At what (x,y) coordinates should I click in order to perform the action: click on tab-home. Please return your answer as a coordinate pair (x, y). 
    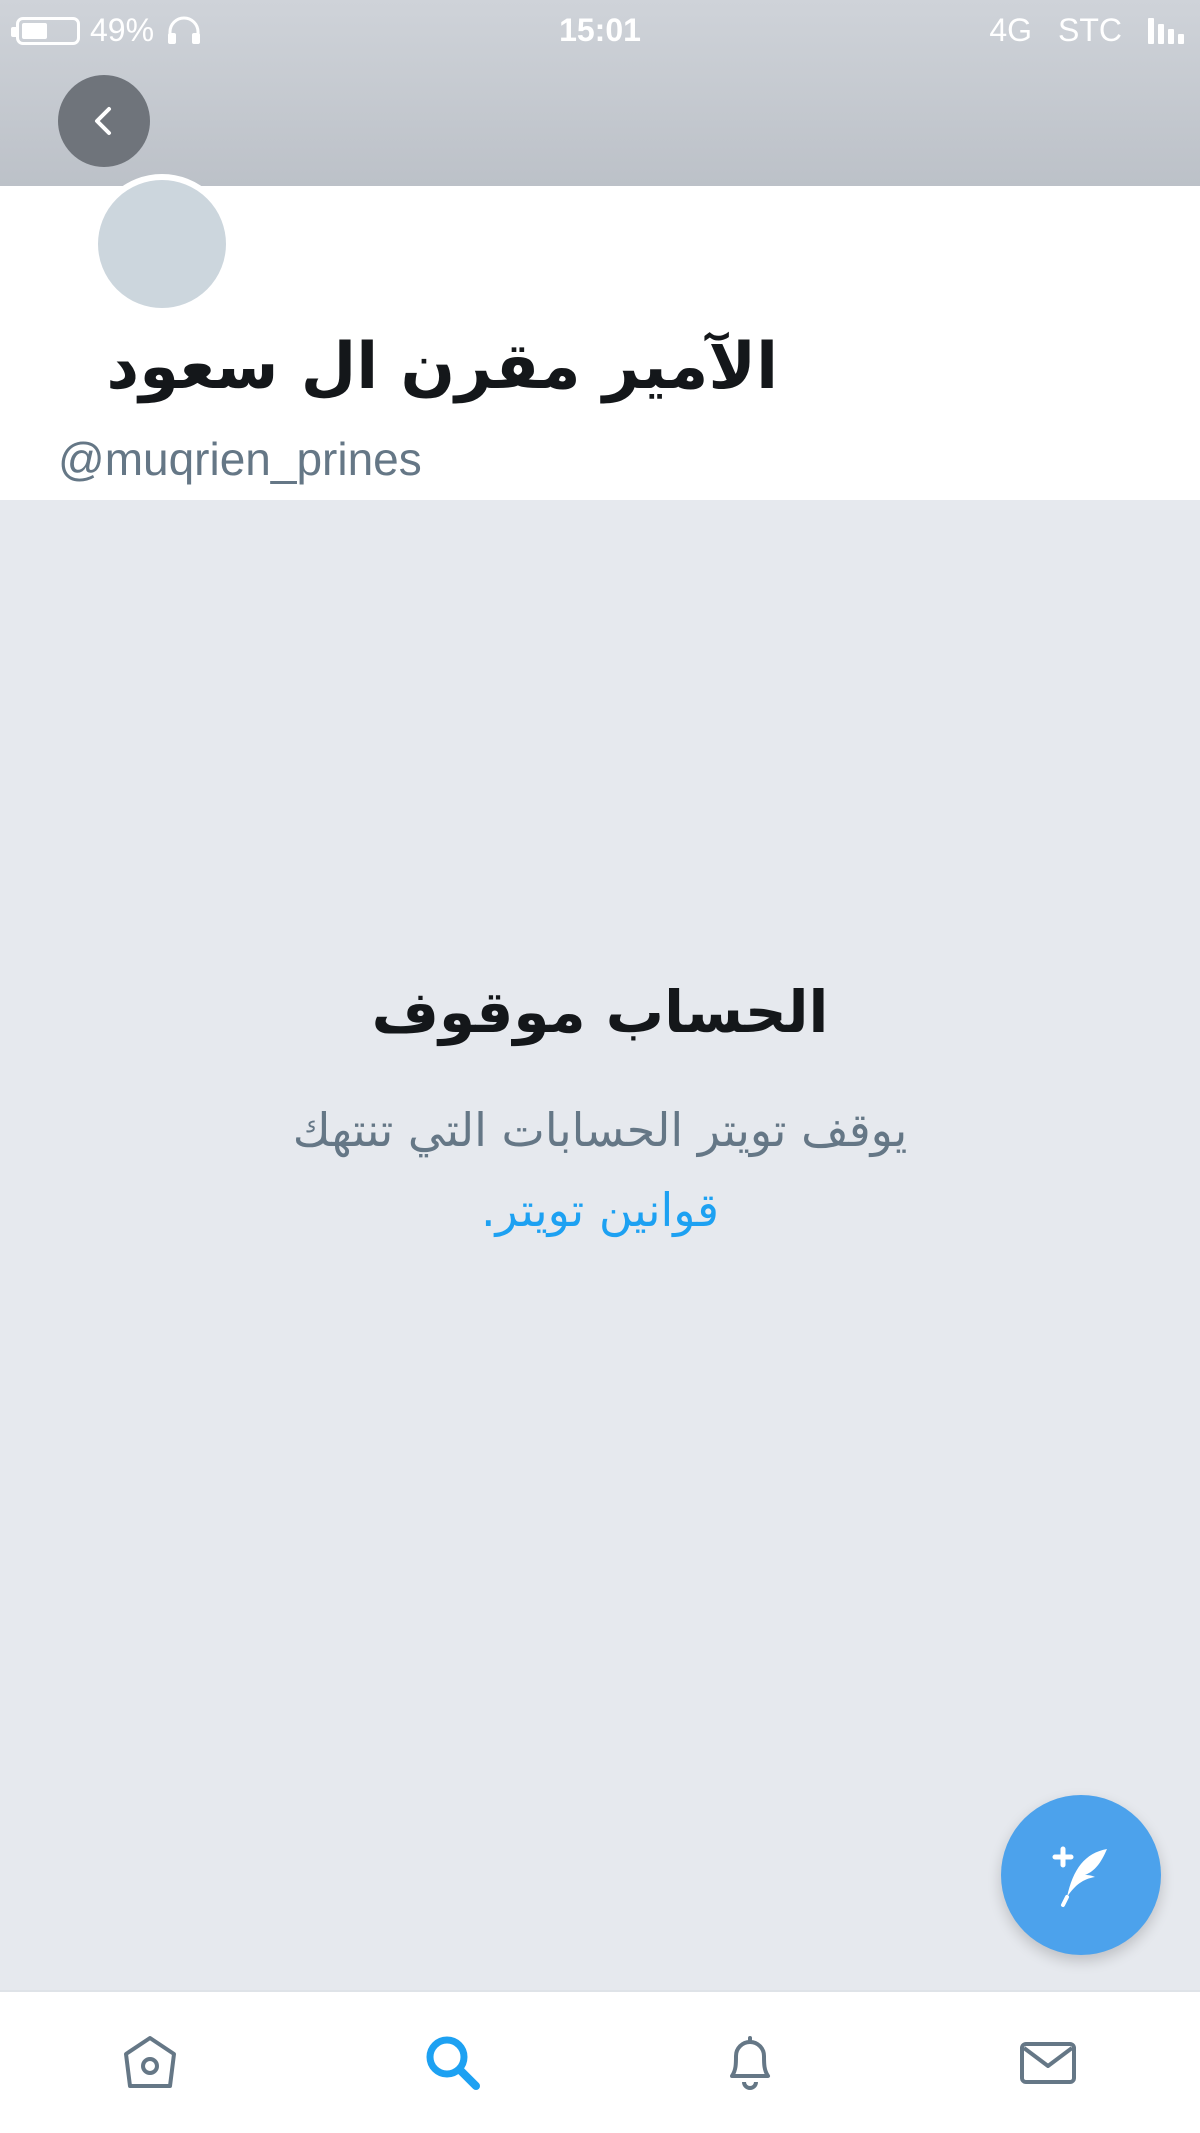
    Looking at the image, I should click on (150, 2062).